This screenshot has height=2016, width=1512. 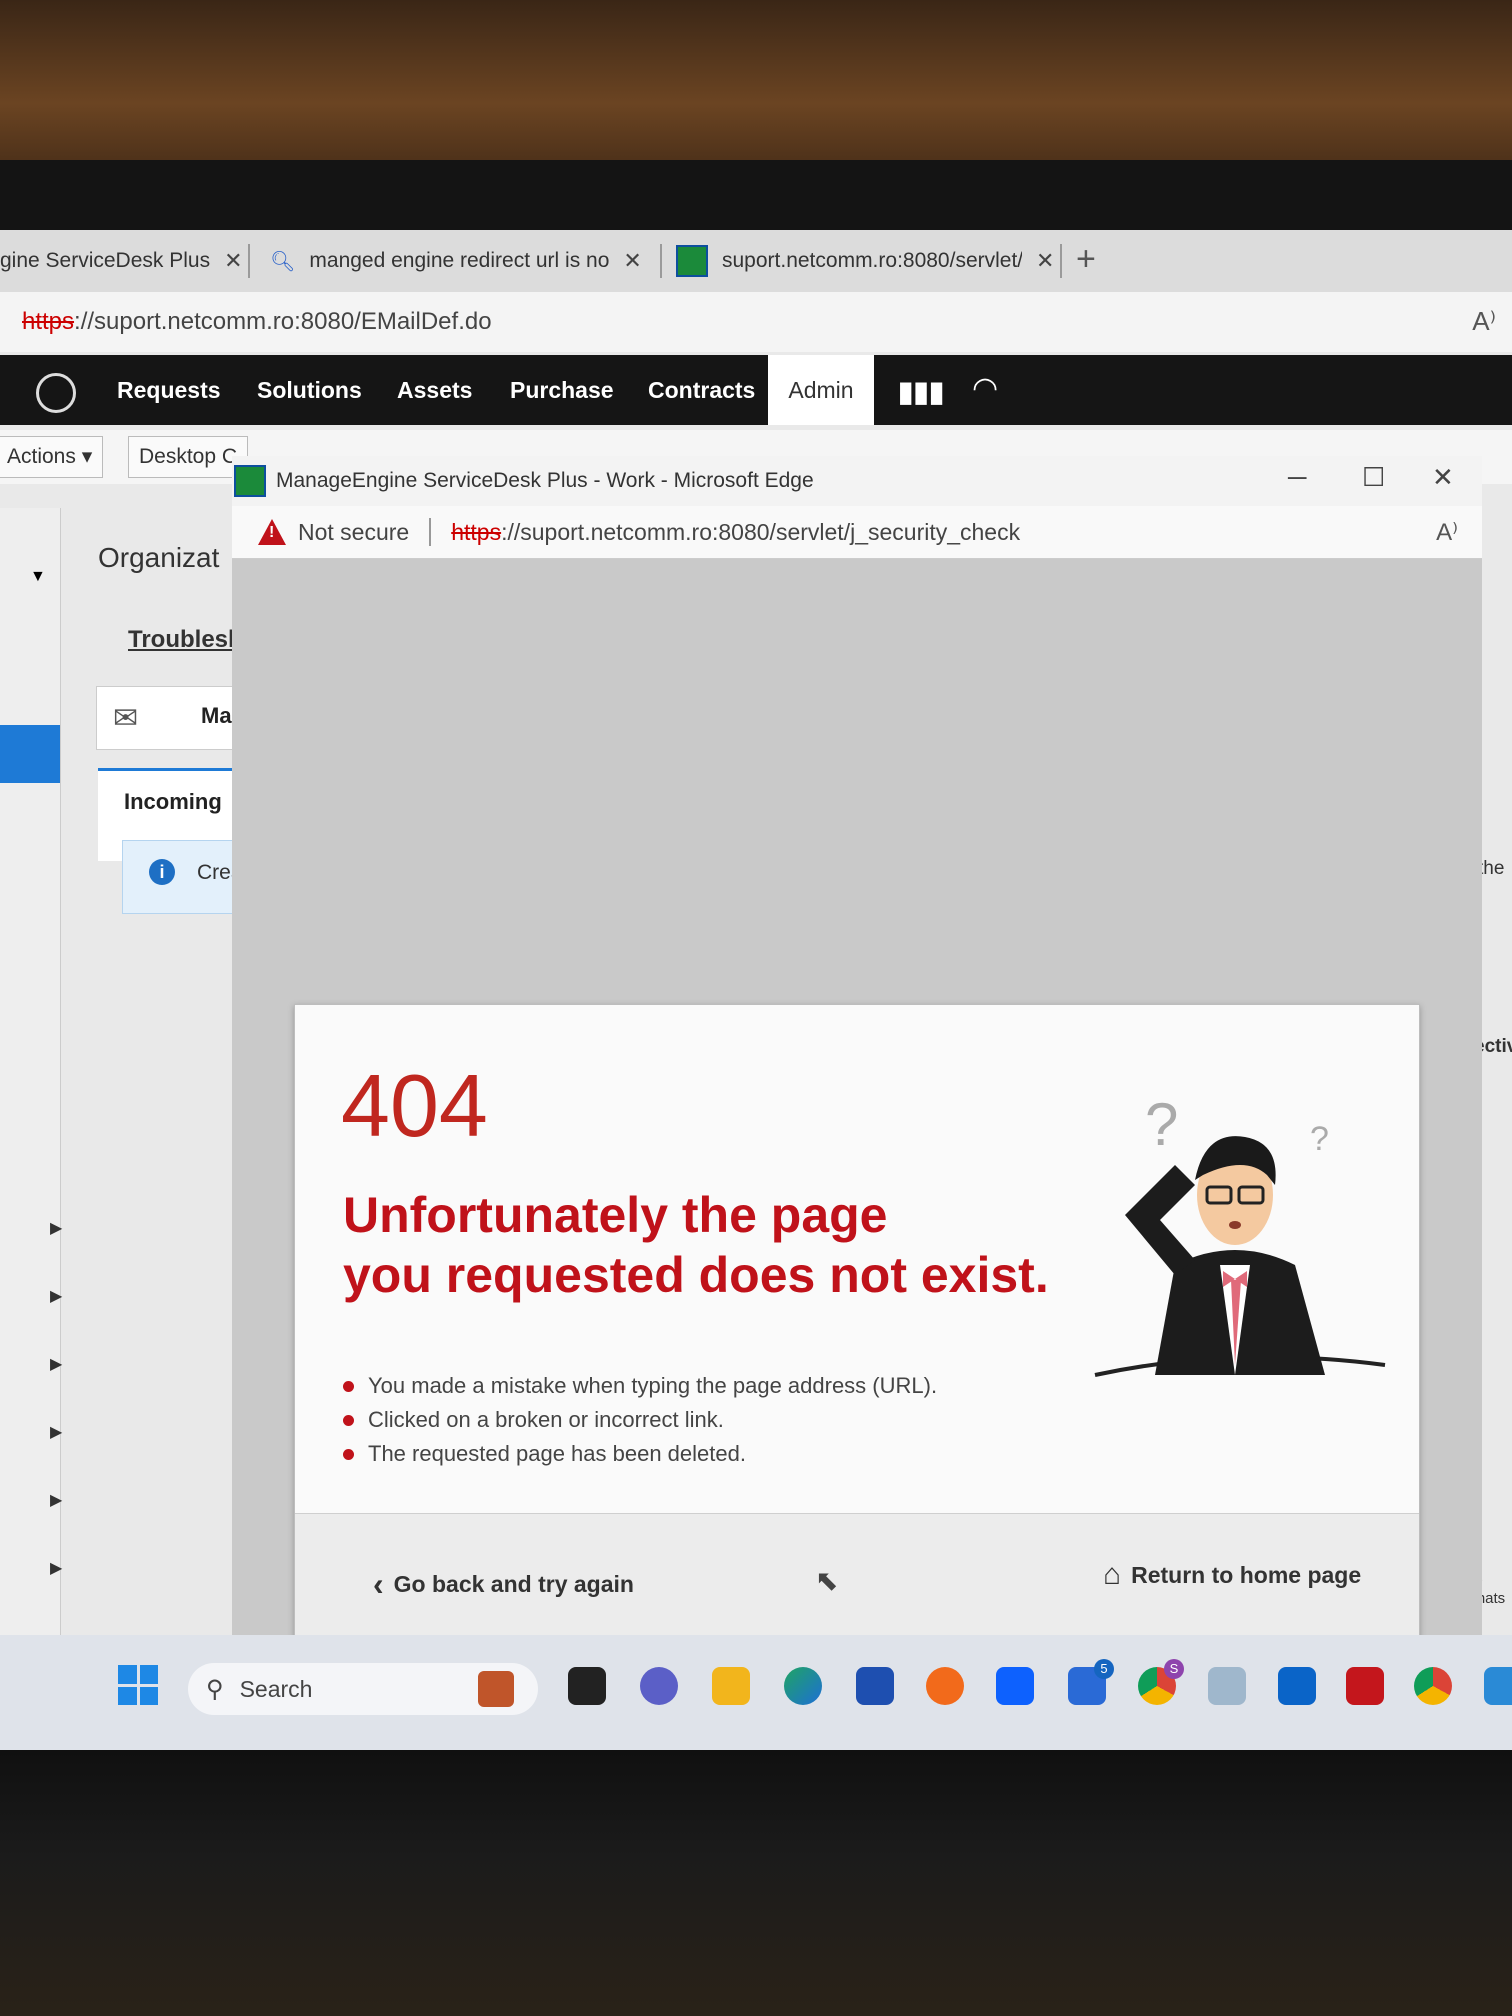 I want to click on tab-suport: suport.netcomm.ro:8080/servlet/ ✕, so click(x=866, y=261).